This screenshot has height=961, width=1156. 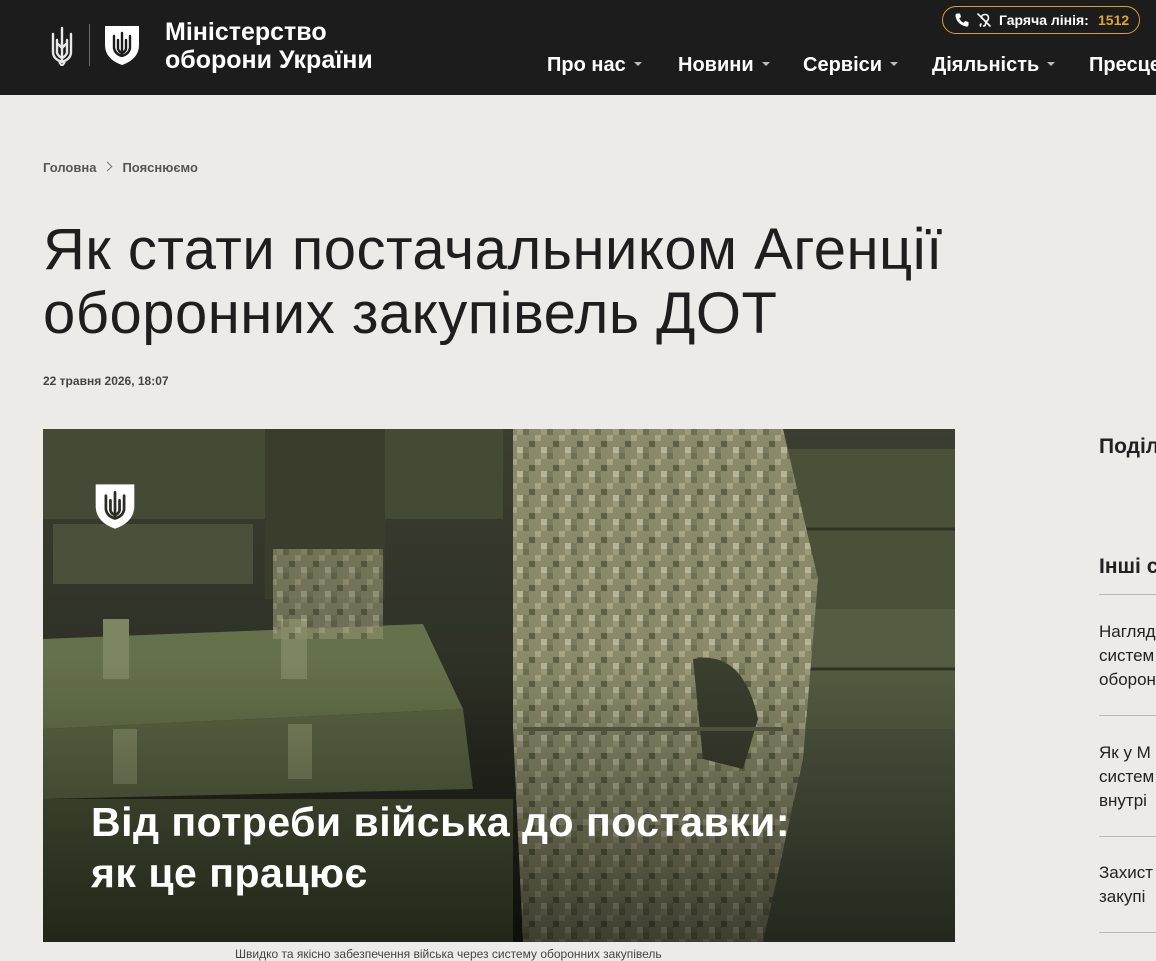 What do you see at coordinates (1126, 885) in the screenshot?
I see `related-article-3: Захист закупі` at bounding box center [1126, 885].